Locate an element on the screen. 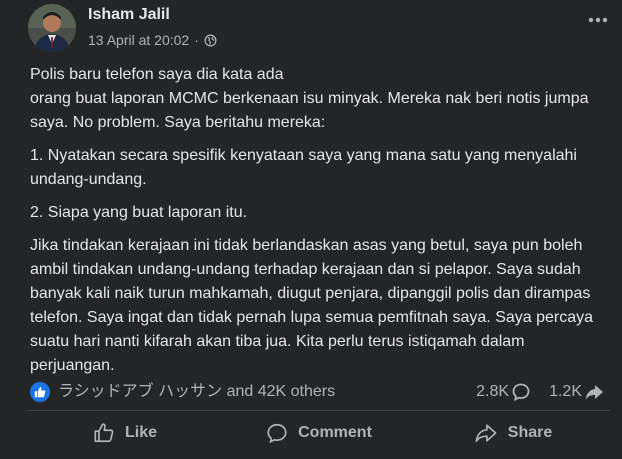  like-reaction-icon is located at coordinates (40, 392).